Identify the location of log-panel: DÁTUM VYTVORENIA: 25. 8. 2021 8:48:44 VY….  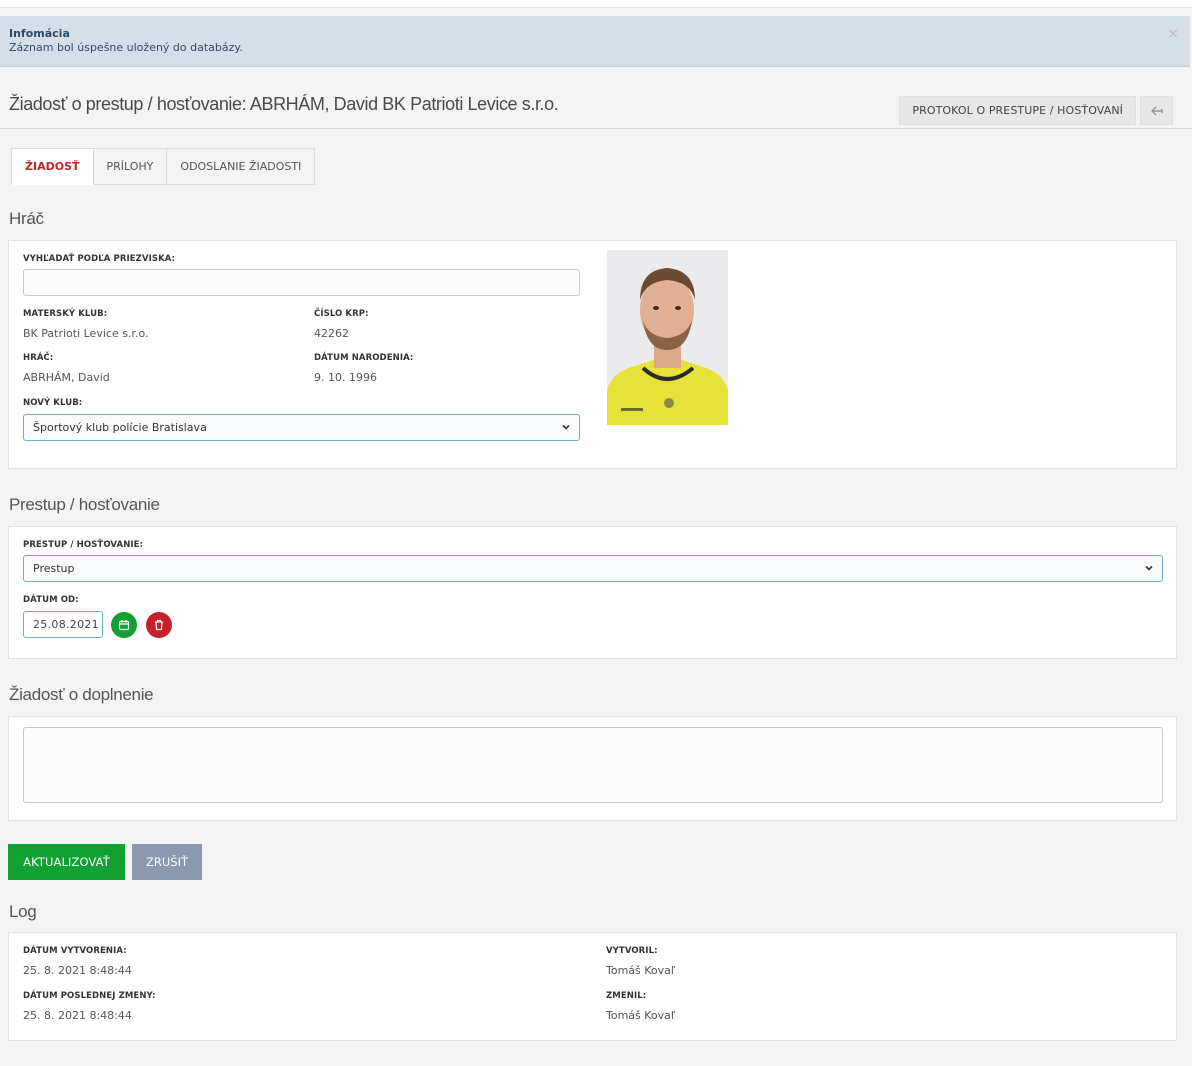
(592, 986).